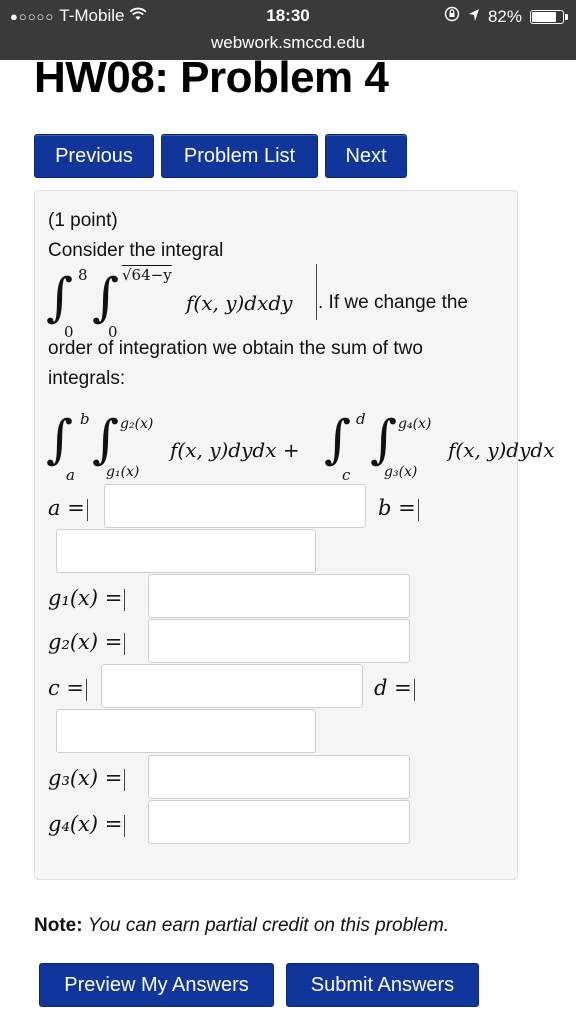 Image resolution: width=576 pixels, height=1024 pixels. I want to click on limit-g4: g₄(x), so click(415, 424).